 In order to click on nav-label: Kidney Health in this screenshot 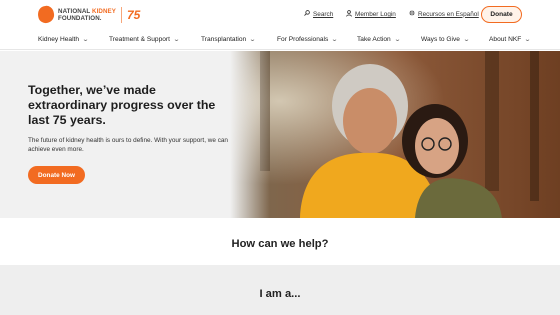, I will do `click(59, 39)`.